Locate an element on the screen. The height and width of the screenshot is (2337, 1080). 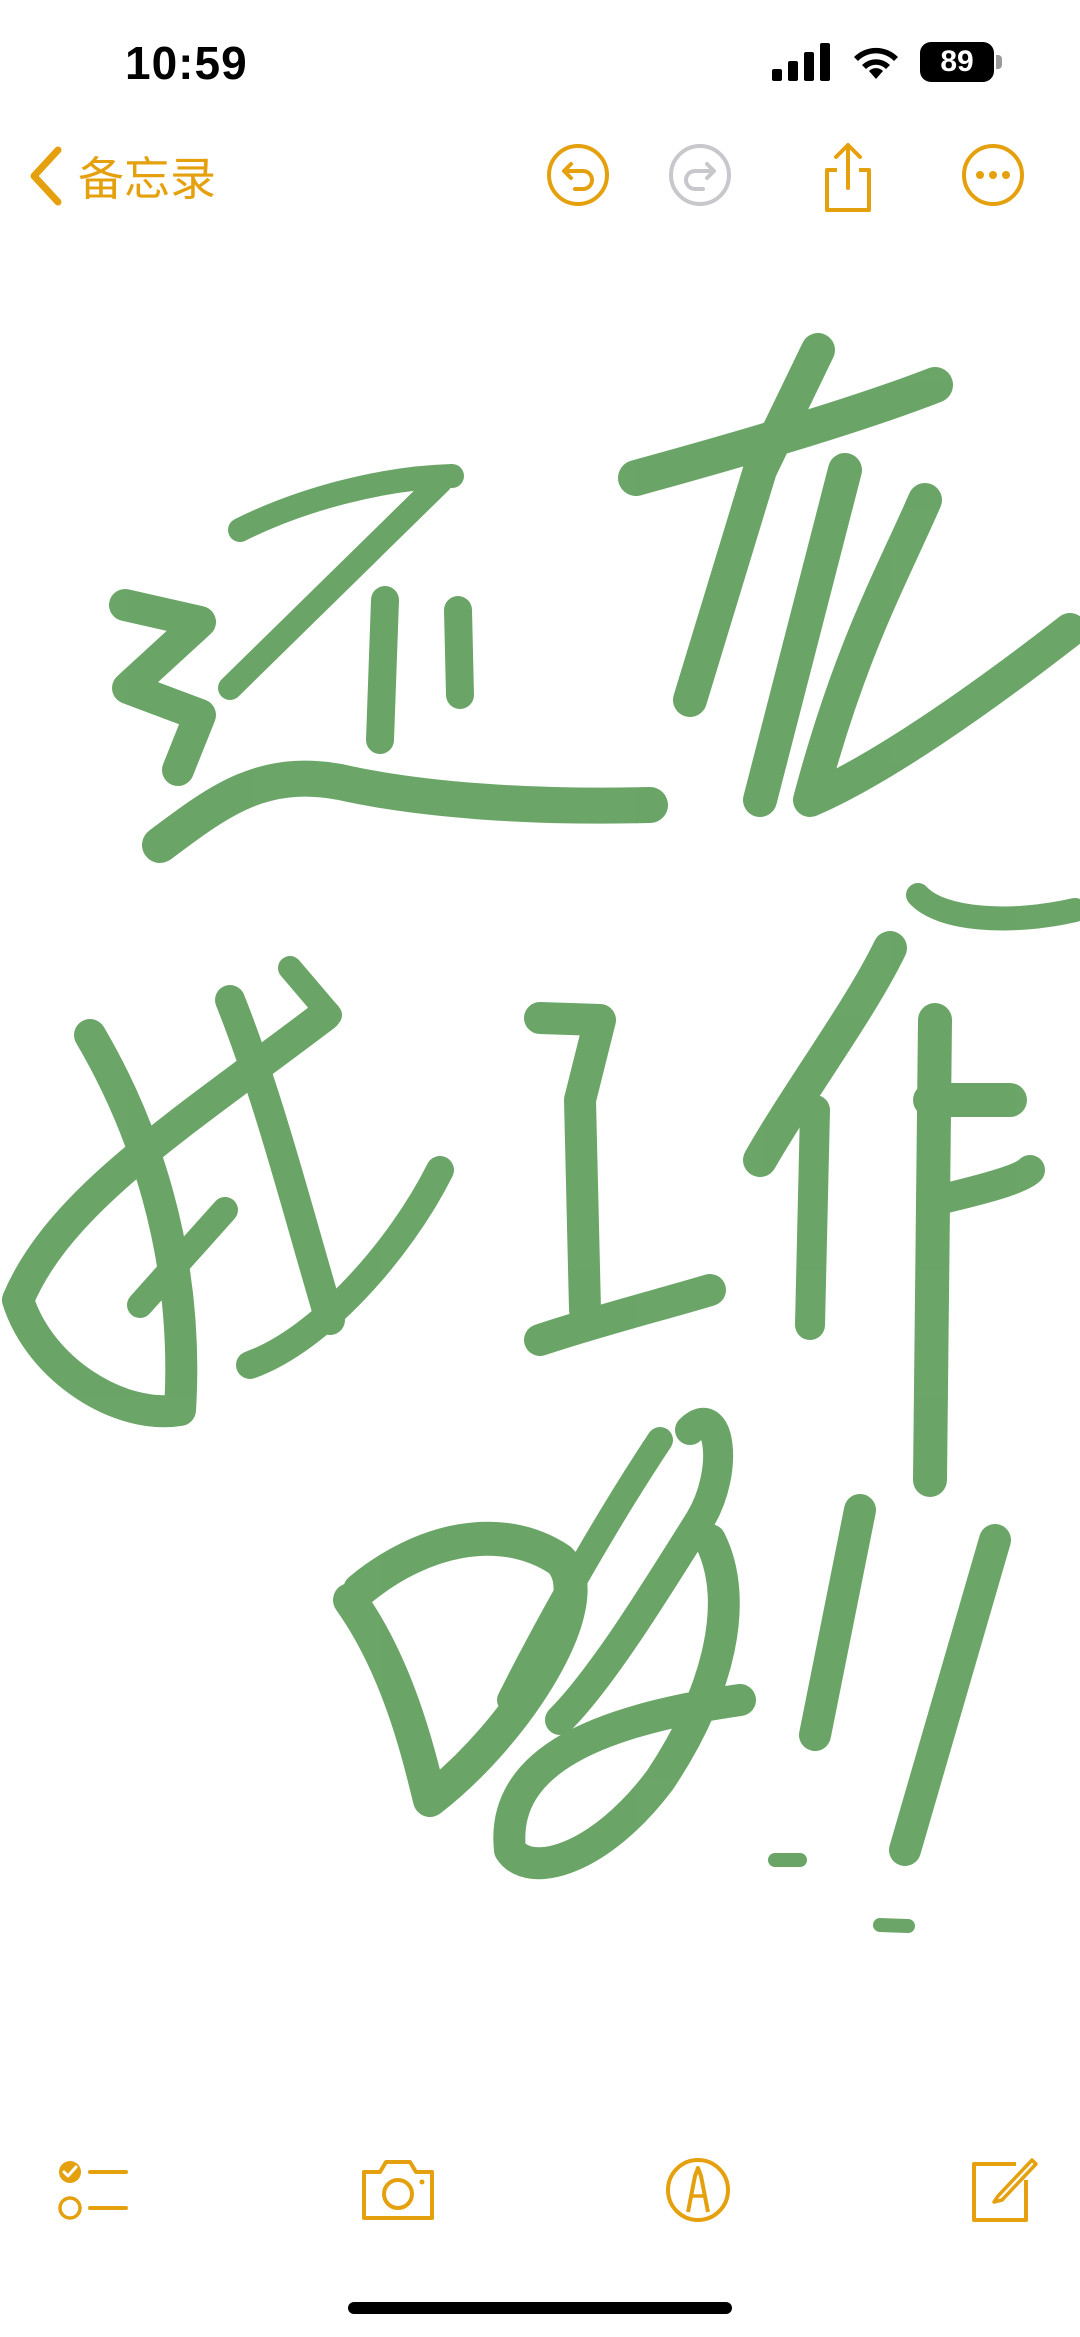
markup-button is located at coordinates (698, 2190).